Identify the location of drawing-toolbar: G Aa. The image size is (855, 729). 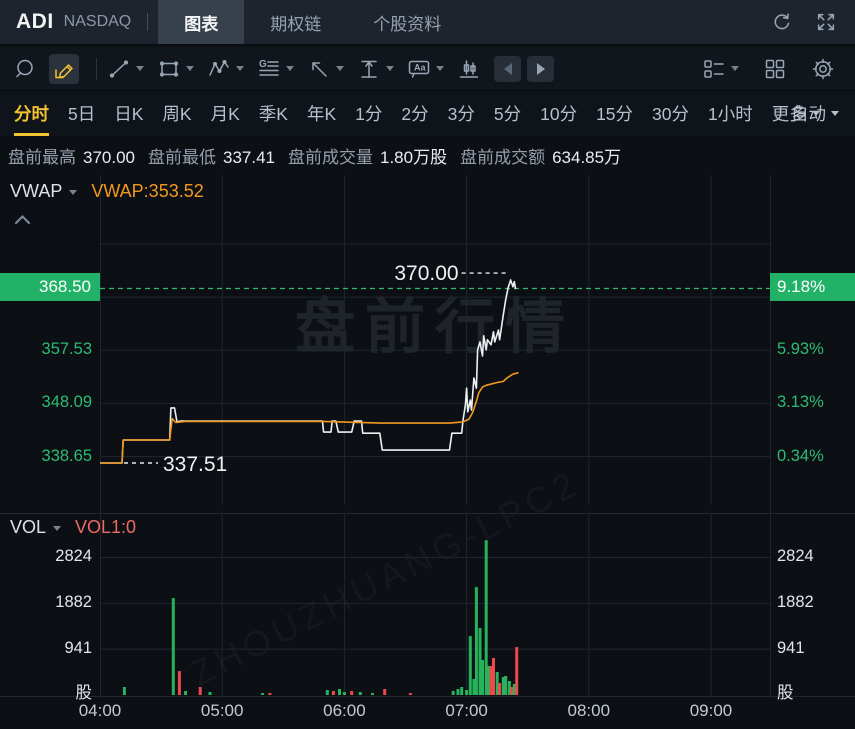
(427, 69).